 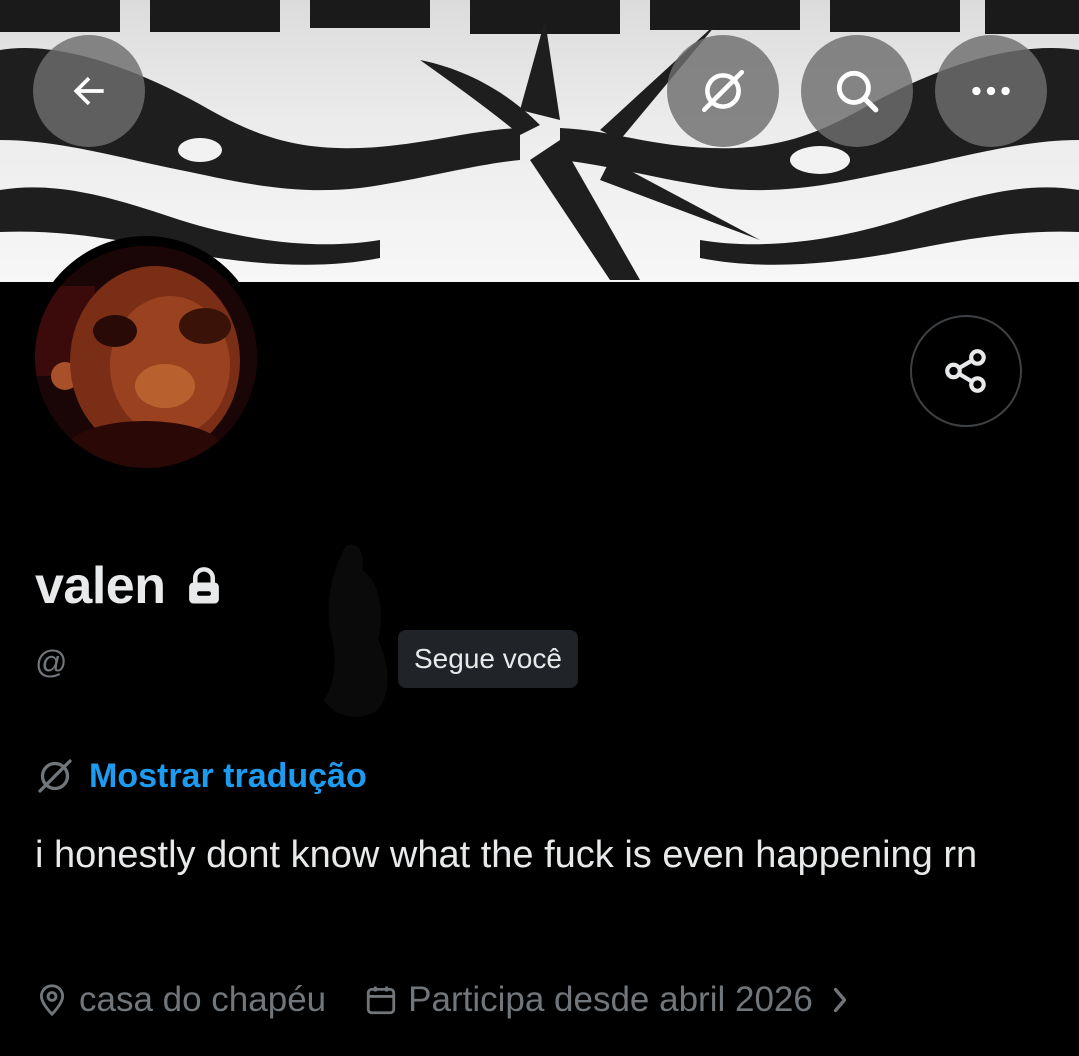 I want to click on location-pin-icon, so click(x=52, y=1000).